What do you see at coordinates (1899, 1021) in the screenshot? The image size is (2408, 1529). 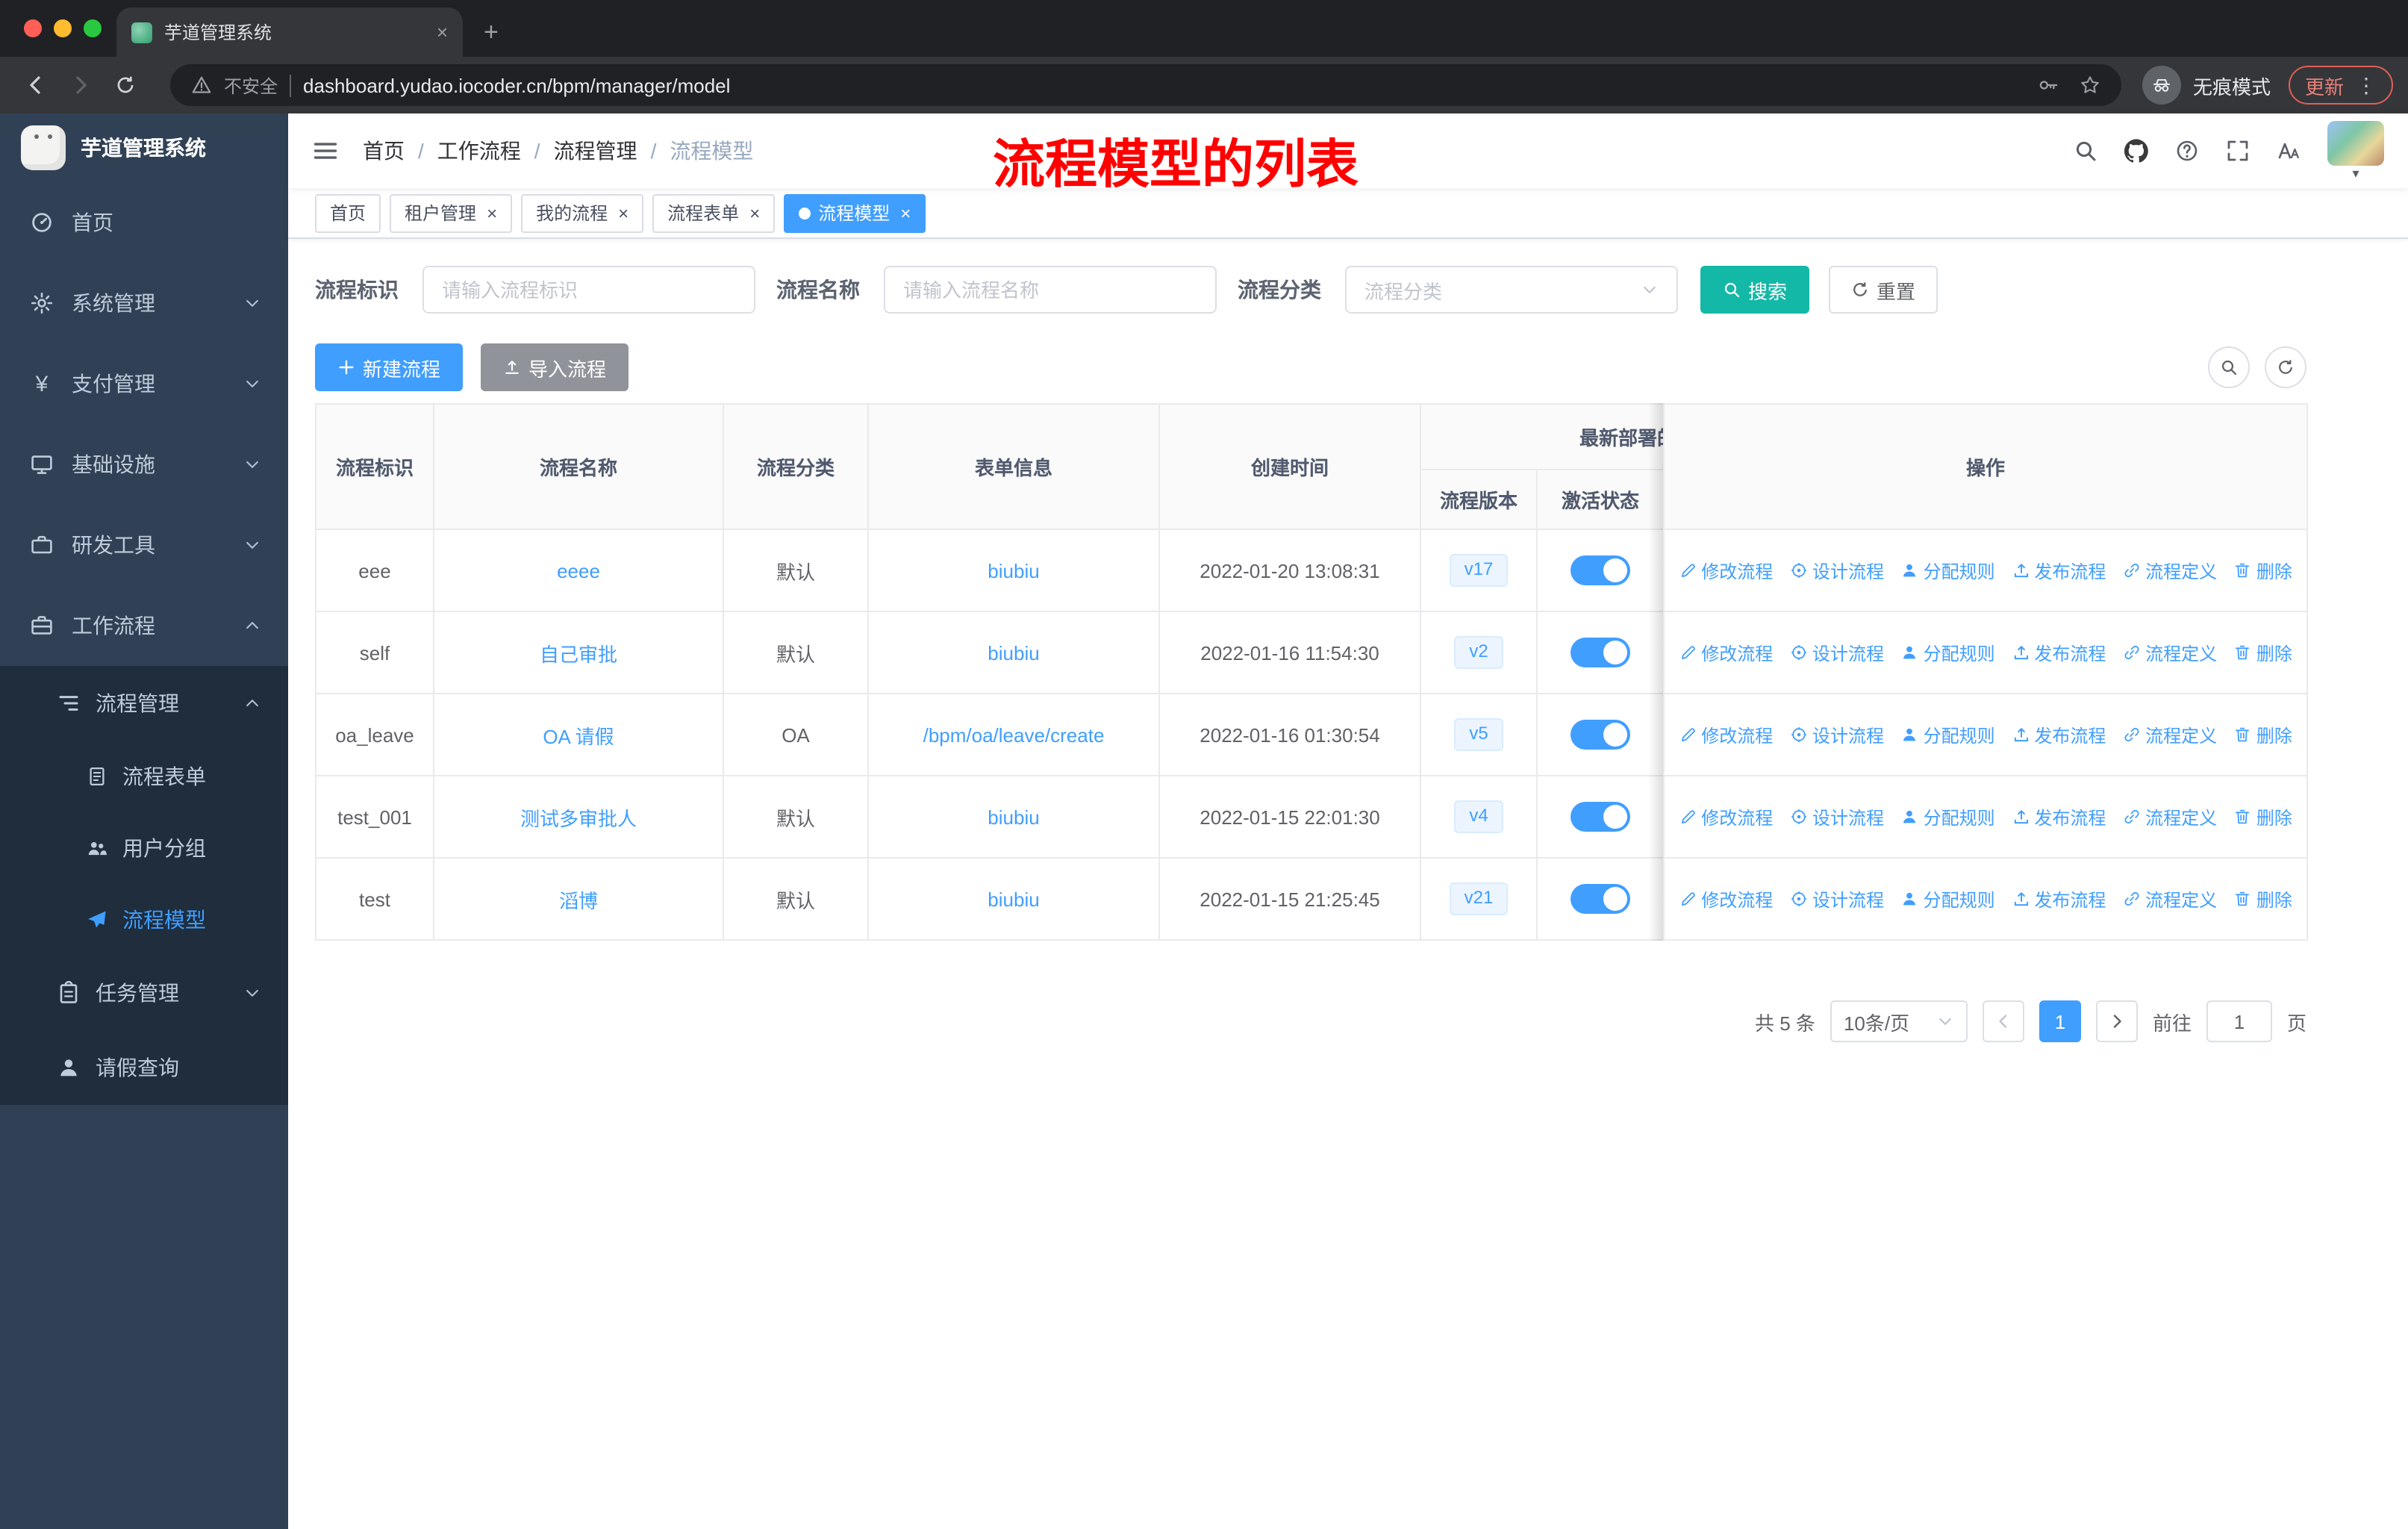 I see `page-size-select: 10条/页` at bounding box center [1899, 1021].